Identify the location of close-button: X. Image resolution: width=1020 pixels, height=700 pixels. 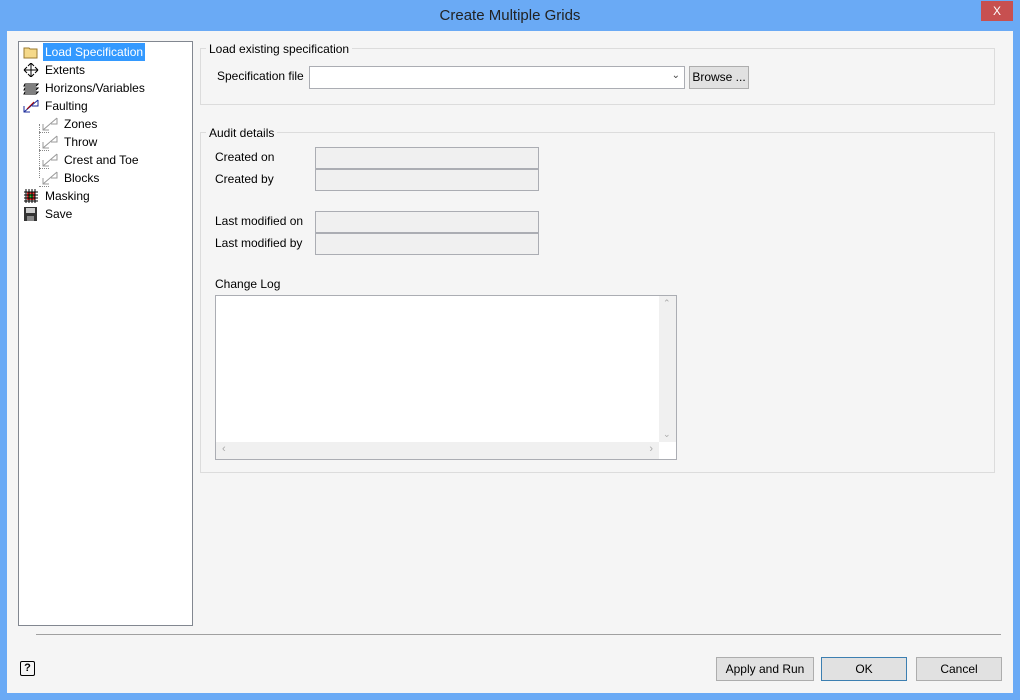
(997, 11).